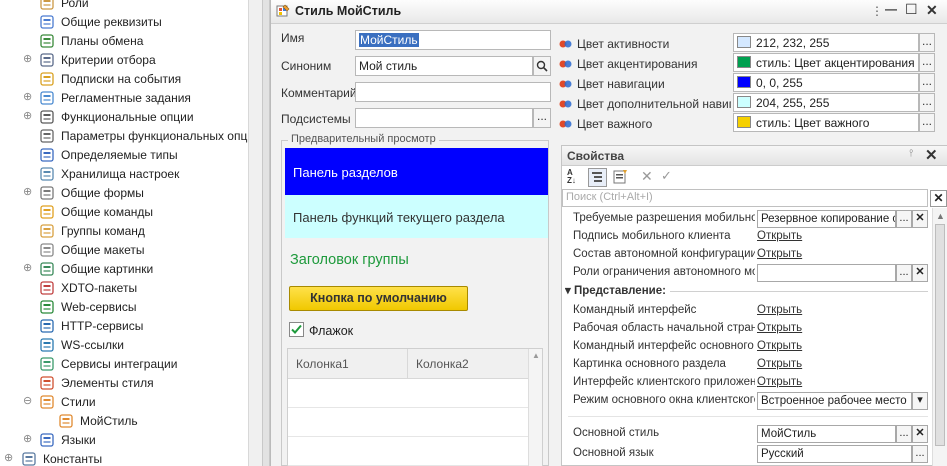  Describe the element at coordinates (27, 401) in the screenshot. I see `collapse-icon: ⊖` at that location.